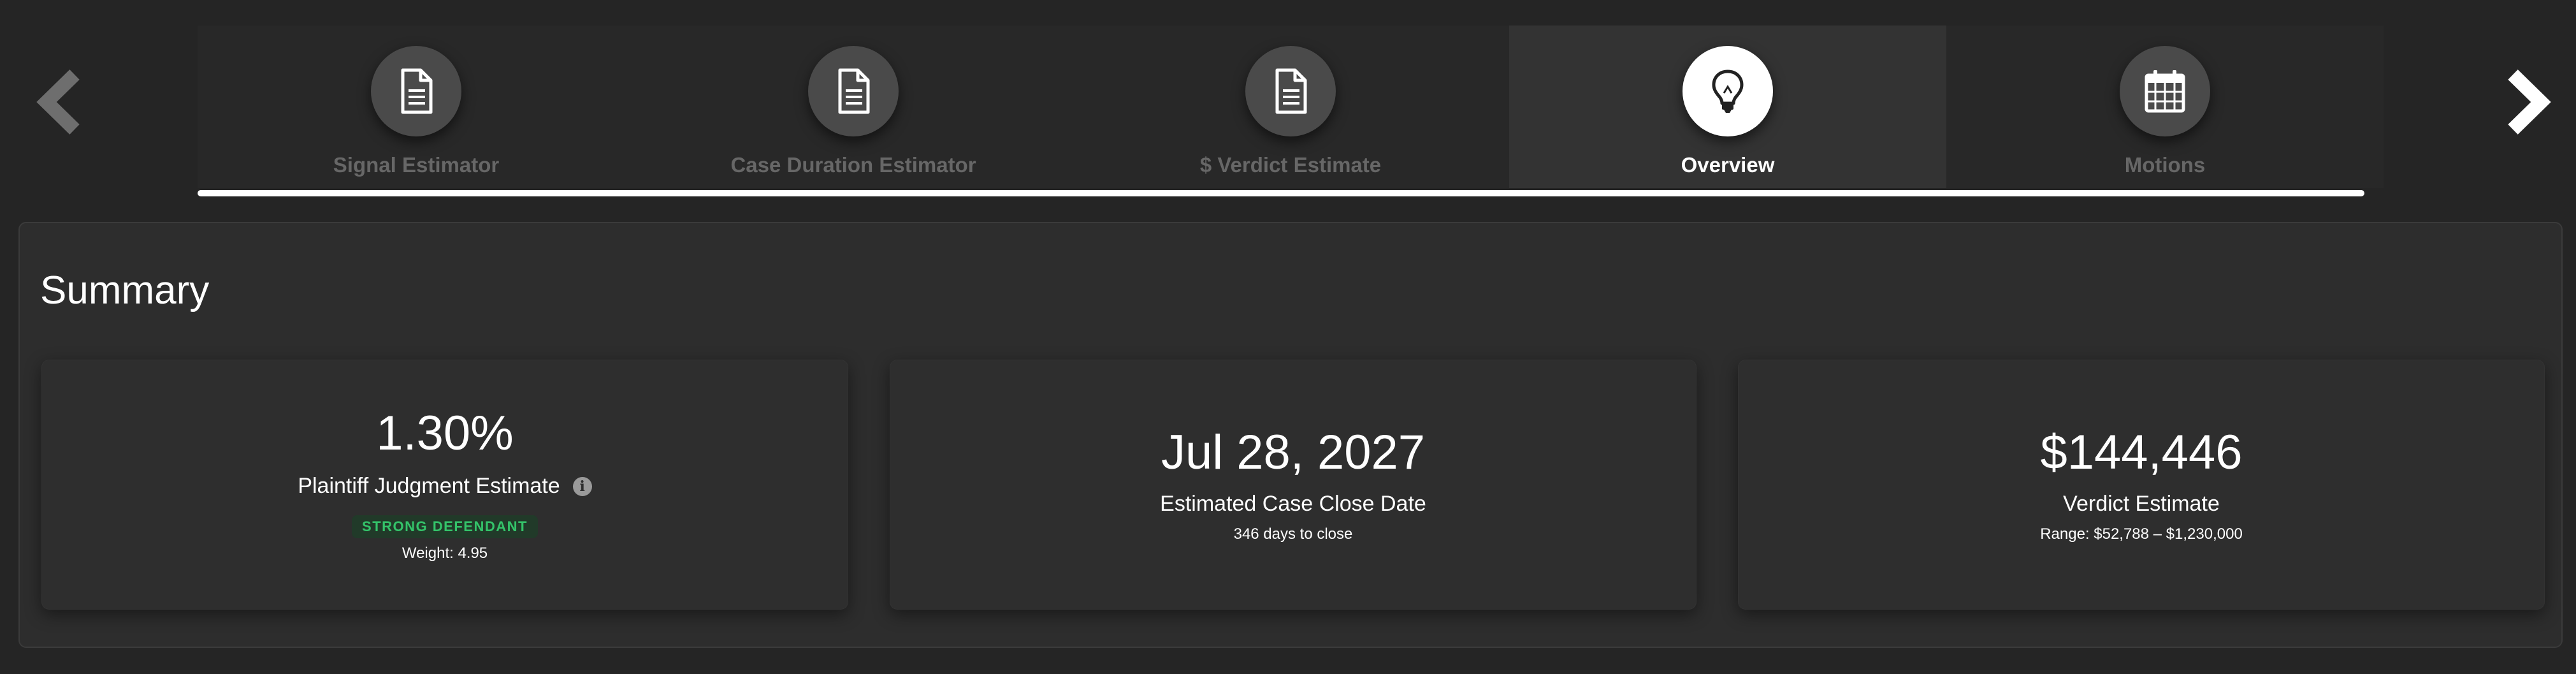 The image size is (2576, 674). What do you see at coordinates (2141, 504) in the screenshot?
I see `verdict-estimate-label: Verdict Estimate` at bounding box center [2141, 504].